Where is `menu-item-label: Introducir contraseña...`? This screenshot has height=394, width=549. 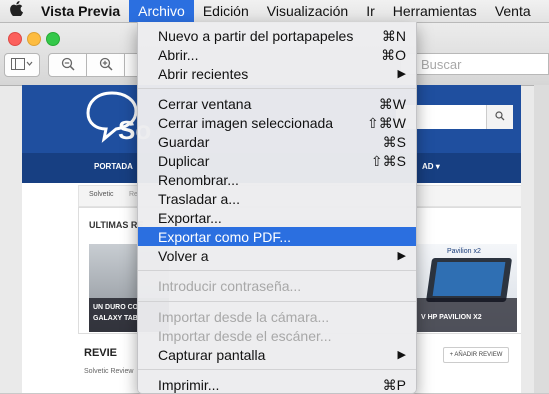 menu-item-label: Introducir contraseña... is located at coordinates (230, 286).